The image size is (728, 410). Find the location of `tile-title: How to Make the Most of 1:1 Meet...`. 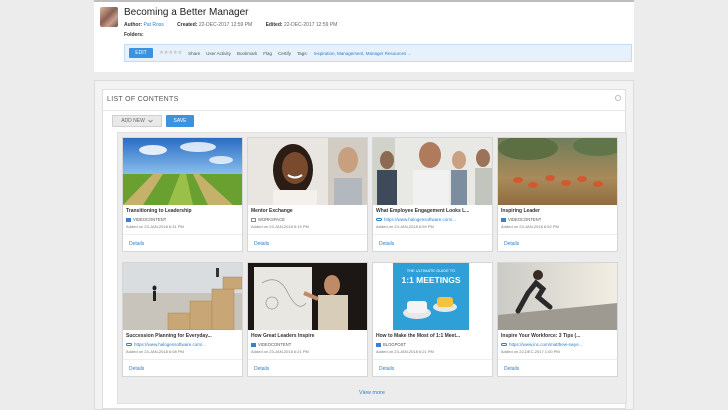

tile-title: How to Make the Most of 1:1 Meet... is located at coordinates (433, 336).